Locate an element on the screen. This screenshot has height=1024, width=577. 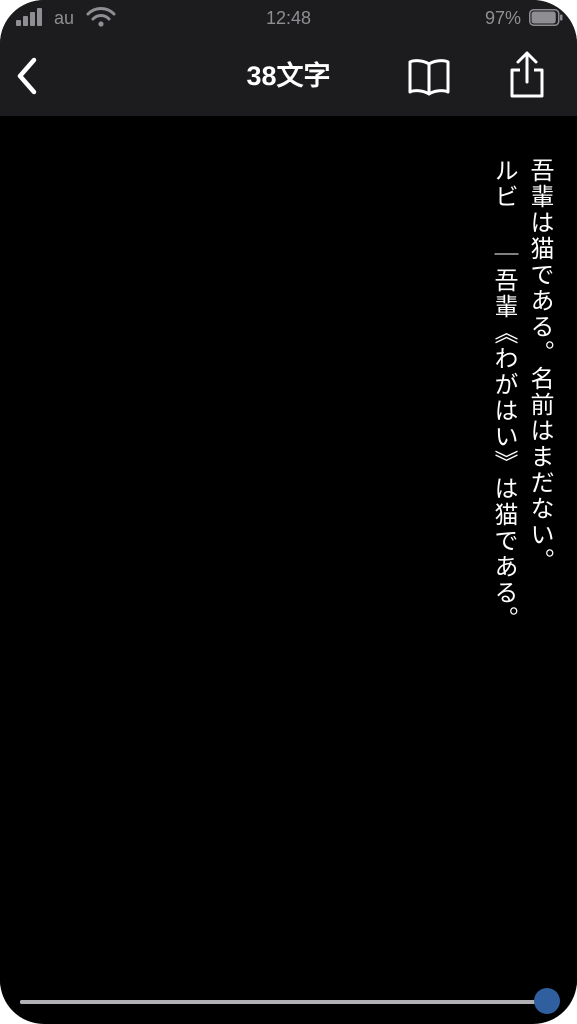
text-line-2-container: ルビ ｜吾輩《わがはい》は猫である。 is located at coordinates (504, 428).